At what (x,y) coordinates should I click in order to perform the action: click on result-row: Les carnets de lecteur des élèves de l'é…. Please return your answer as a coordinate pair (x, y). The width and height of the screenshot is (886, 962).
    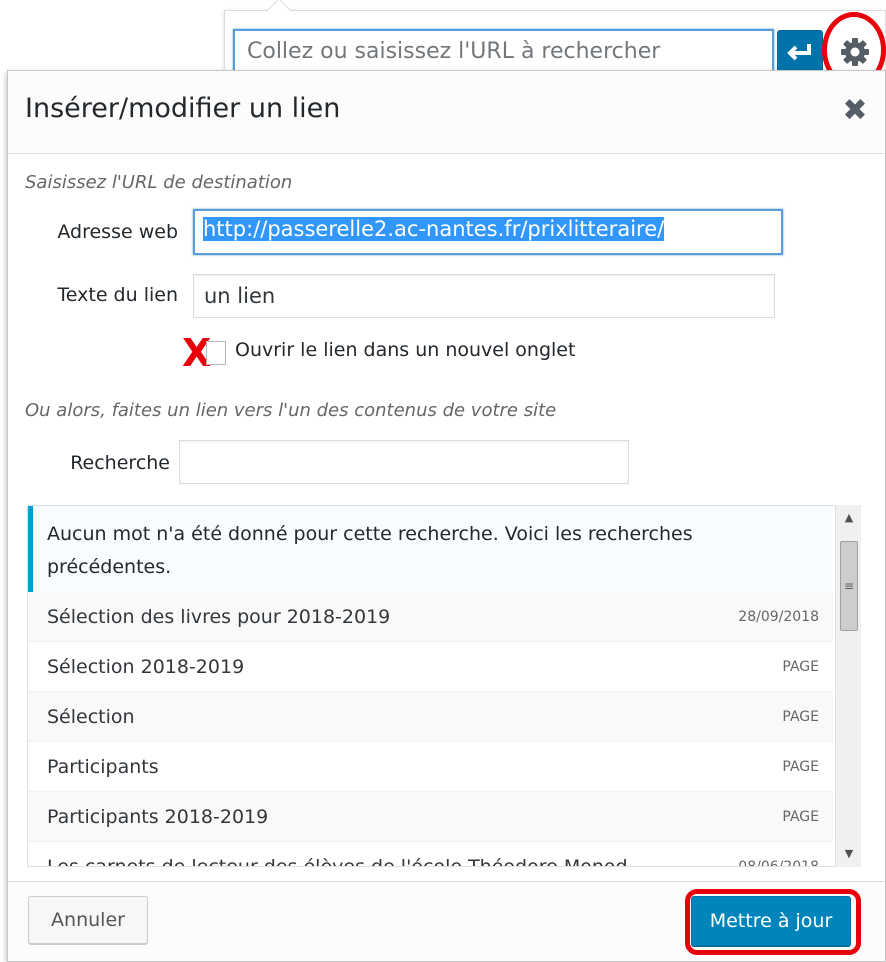
    Looking at the image, I should click on (430, 854).